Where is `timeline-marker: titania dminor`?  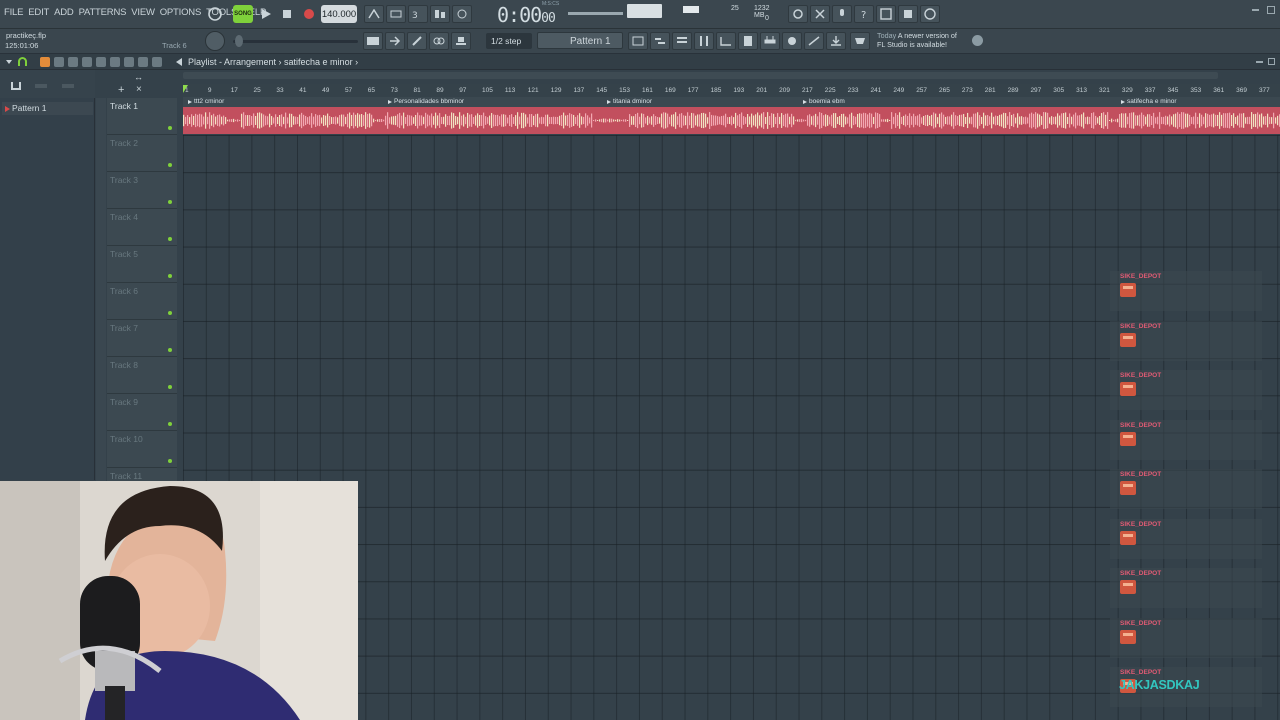
timeline-marker: titania dminor is located at coordinates (628, 102).